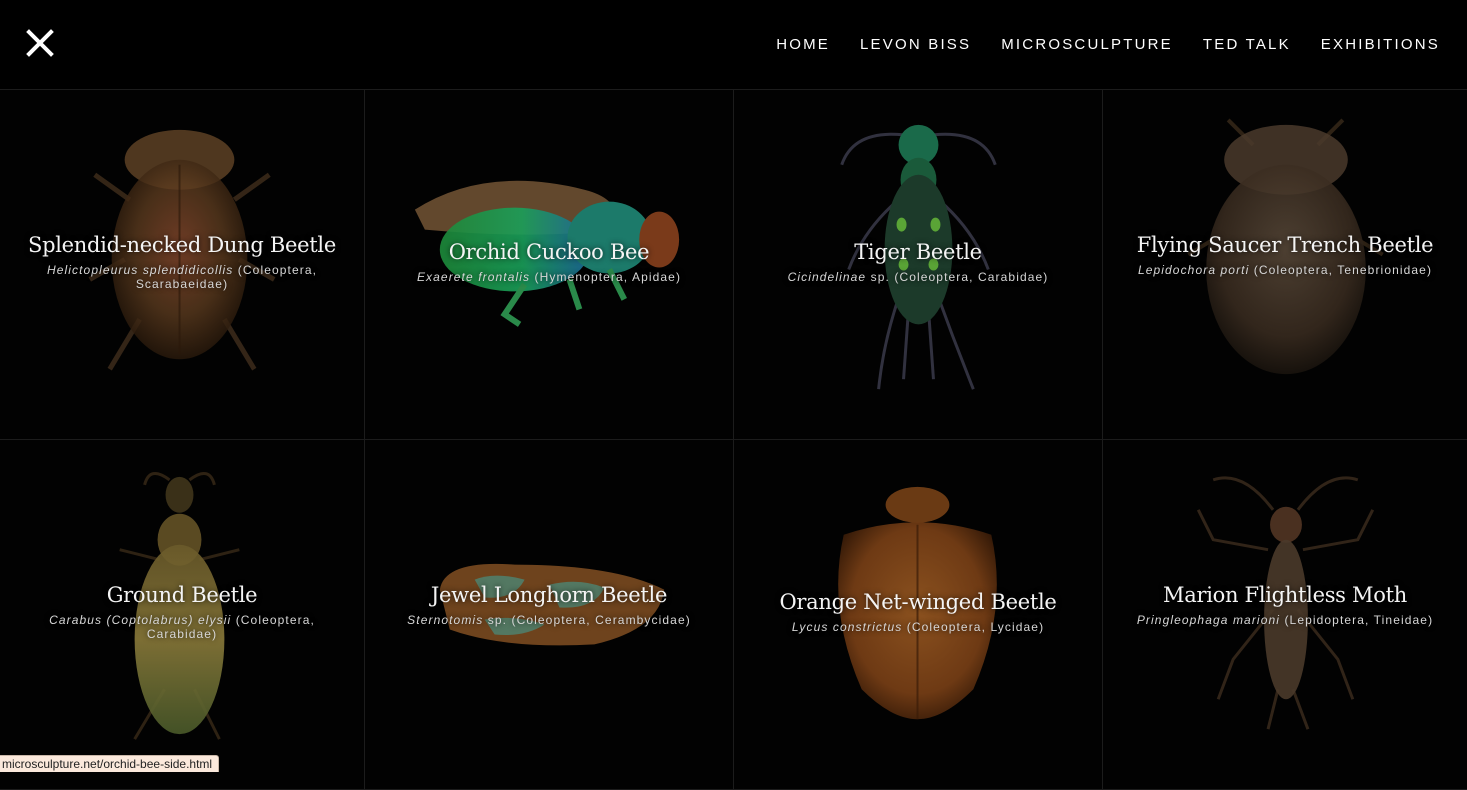 The image size is (1467, 790). I want to click on nav-ted-talk: TED TALK, so click(1247, 45).